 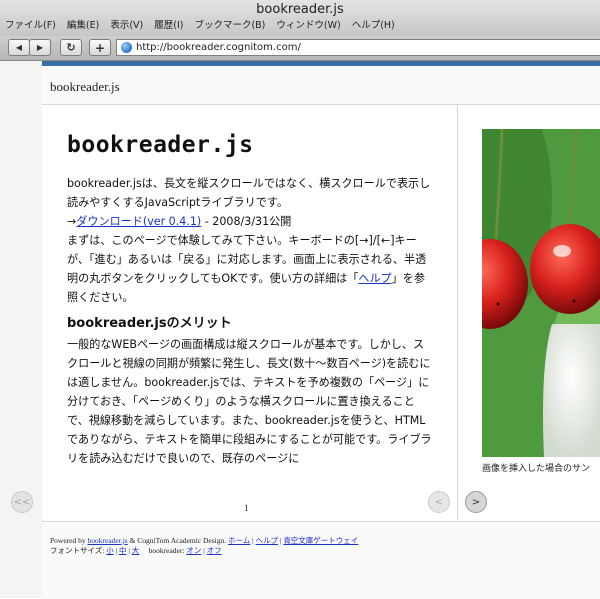 What do you see at coordinates (308, 26) in the screenshot?
I see `menu-window: ウィンドウ(W)` at bounding box center [308, 26].